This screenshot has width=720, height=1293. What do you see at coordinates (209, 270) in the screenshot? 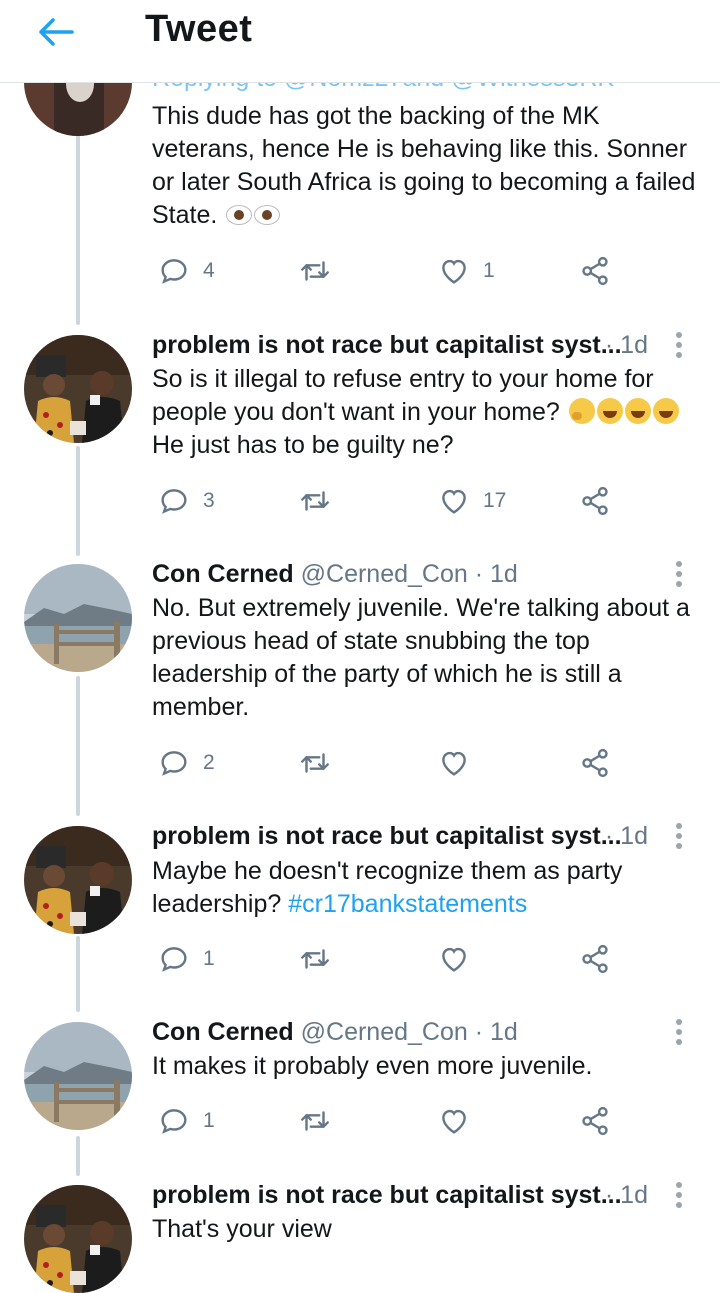
I see `reply-count: 4` at bounding box center [209, 270].